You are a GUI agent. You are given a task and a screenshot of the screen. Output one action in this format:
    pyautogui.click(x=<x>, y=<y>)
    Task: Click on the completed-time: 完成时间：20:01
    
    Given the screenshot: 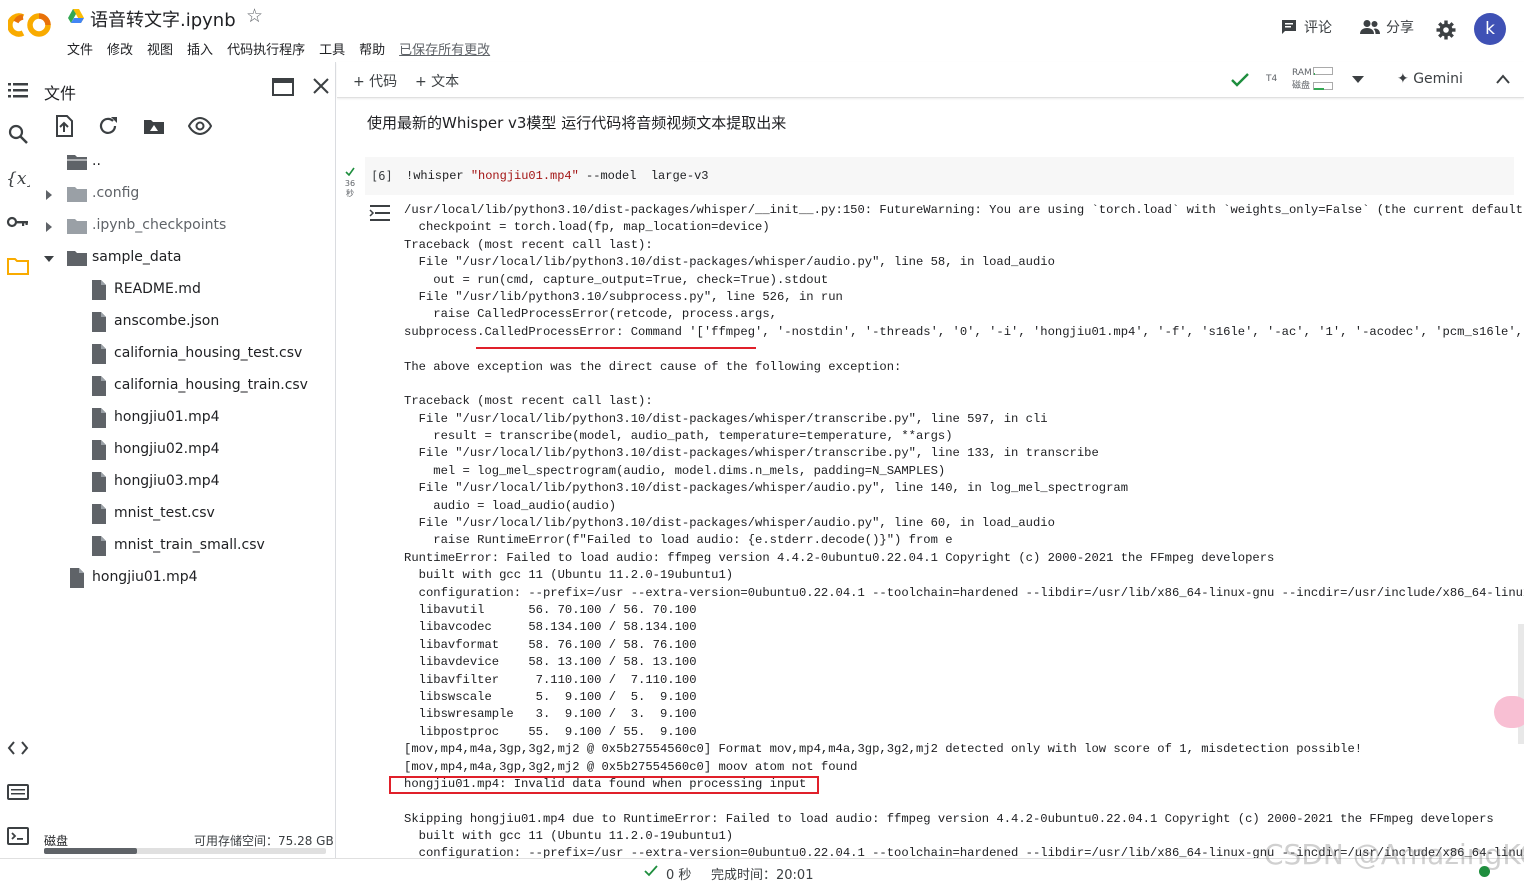 What is the action you would take?
    pyautogui.click(x=762, y=875)
    